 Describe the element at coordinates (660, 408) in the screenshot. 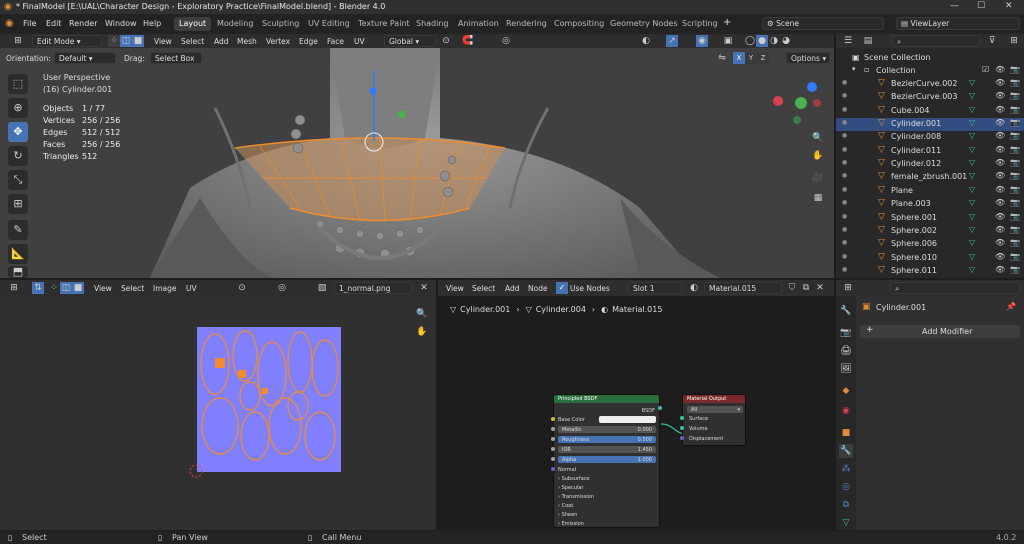

I see `bsdf-output-socket` at that location.